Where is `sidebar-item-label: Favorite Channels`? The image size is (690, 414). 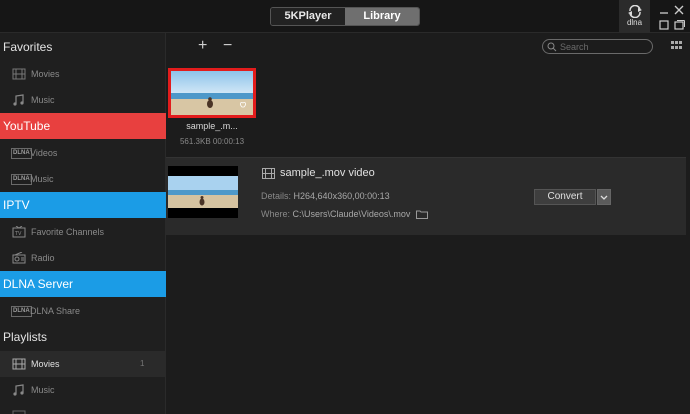 sidebar-item-label: Favorite Channels is located at coordinates (68, 232).